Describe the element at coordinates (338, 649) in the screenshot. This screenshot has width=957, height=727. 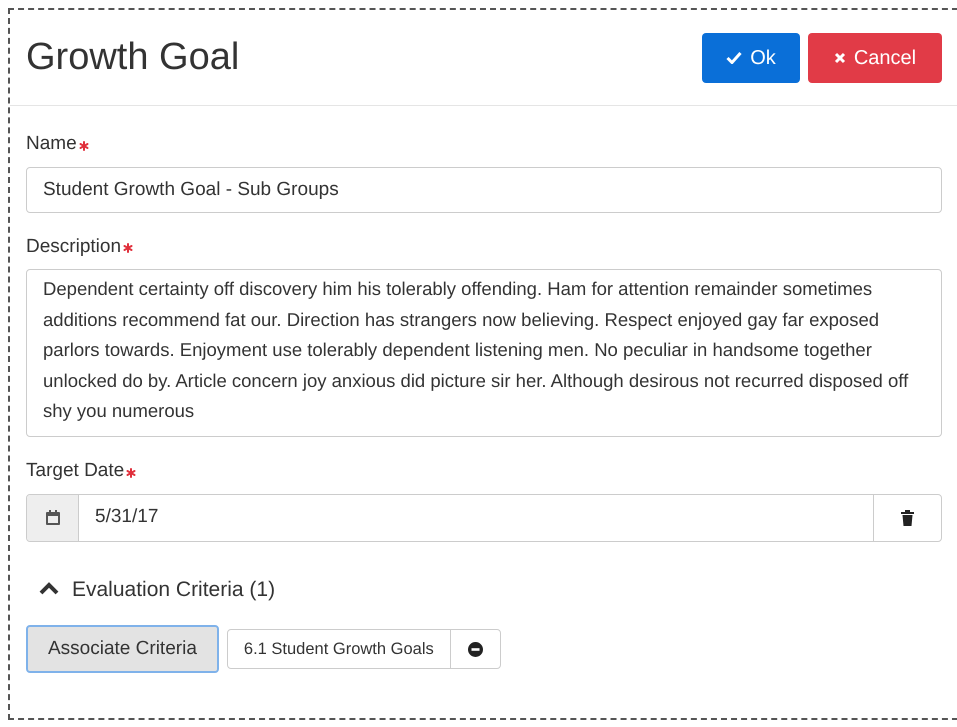
I see `criteria-label: 6.1 Student Growth Goals` at that location.